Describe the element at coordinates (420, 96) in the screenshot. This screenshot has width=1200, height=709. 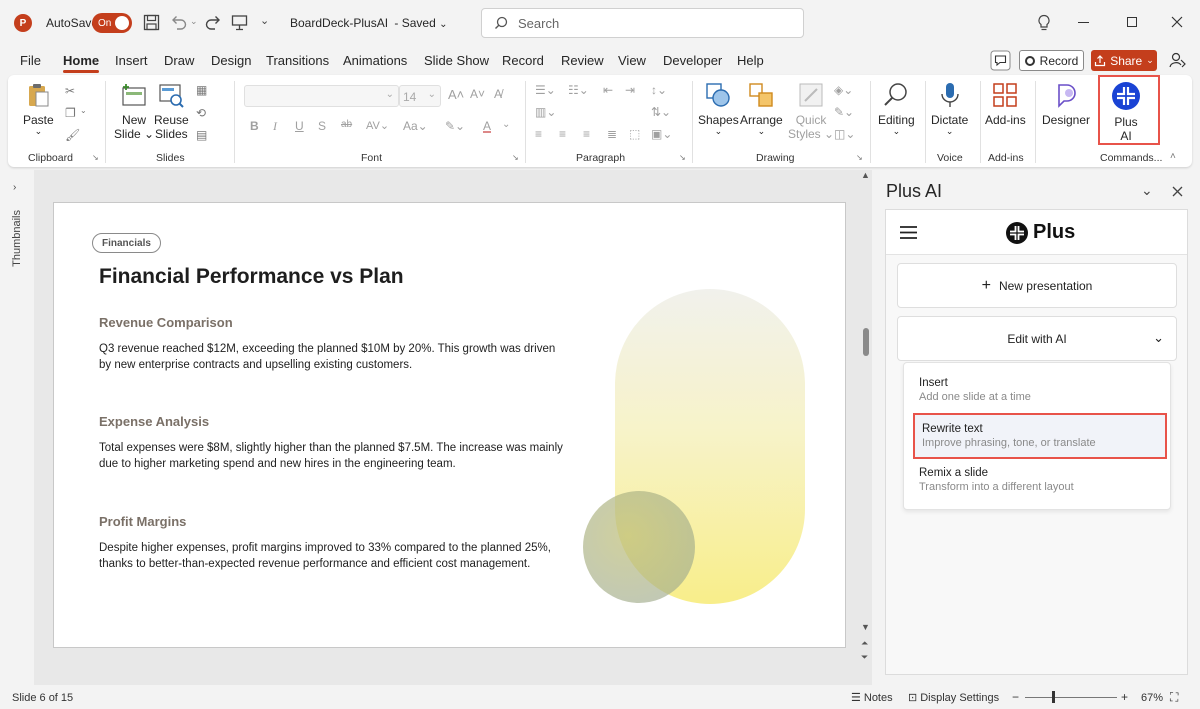
I see `font-size-select: 14 ⌄` at that location.